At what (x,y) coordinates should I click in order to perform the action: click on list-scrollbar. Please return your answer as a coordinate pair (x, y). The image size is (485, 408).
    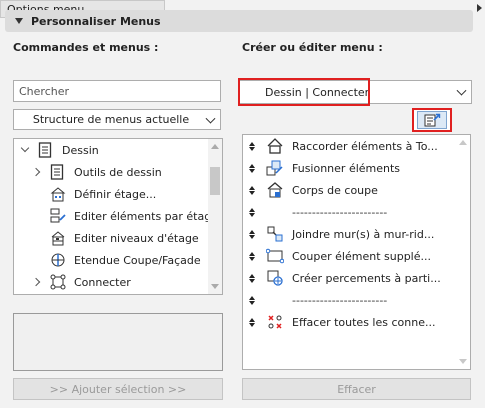
    Looking at the image, I should click on (463, 252).